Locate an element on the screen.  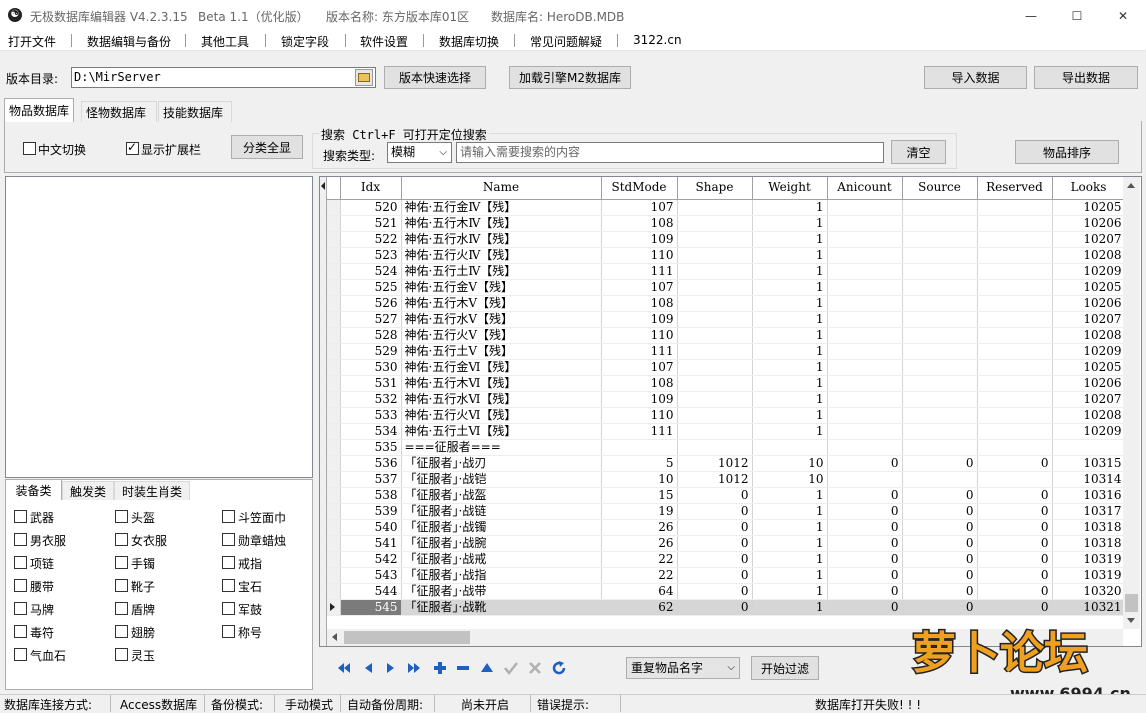
table-cell: 539 is located at coordinates (371, 511).